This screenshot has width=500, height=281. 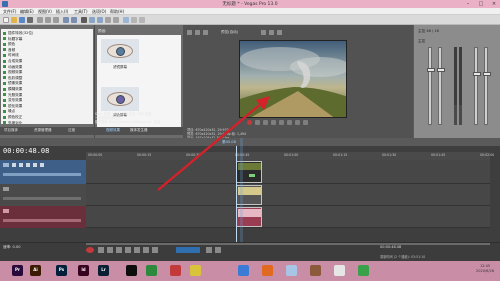 I want to click on external-monitor-icon, so click(x=197, y=32).